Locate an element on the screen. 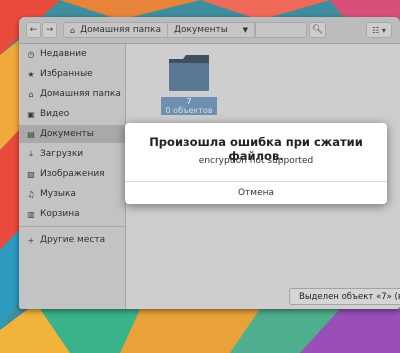 This screenshot has height=353, width=400. sidebar-item-label: Домашняя папка is located at coordinates (80, 94).